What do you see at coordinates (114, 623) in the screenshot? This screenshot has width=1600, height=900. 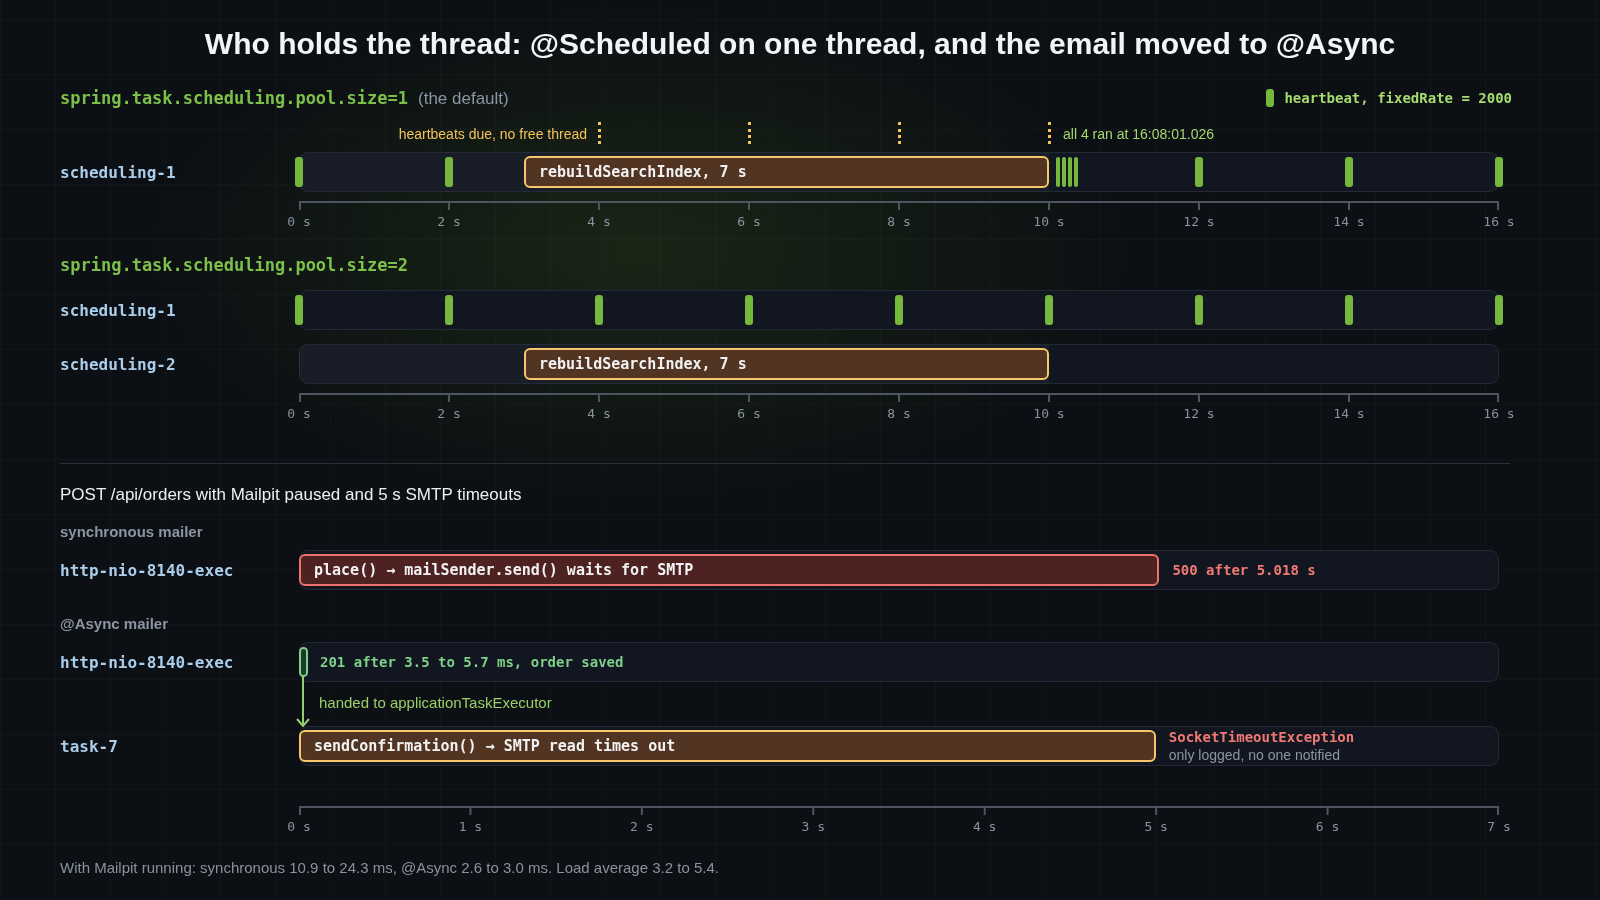 I see `group-label: @Async mailer` at bounding box center [114, 623].